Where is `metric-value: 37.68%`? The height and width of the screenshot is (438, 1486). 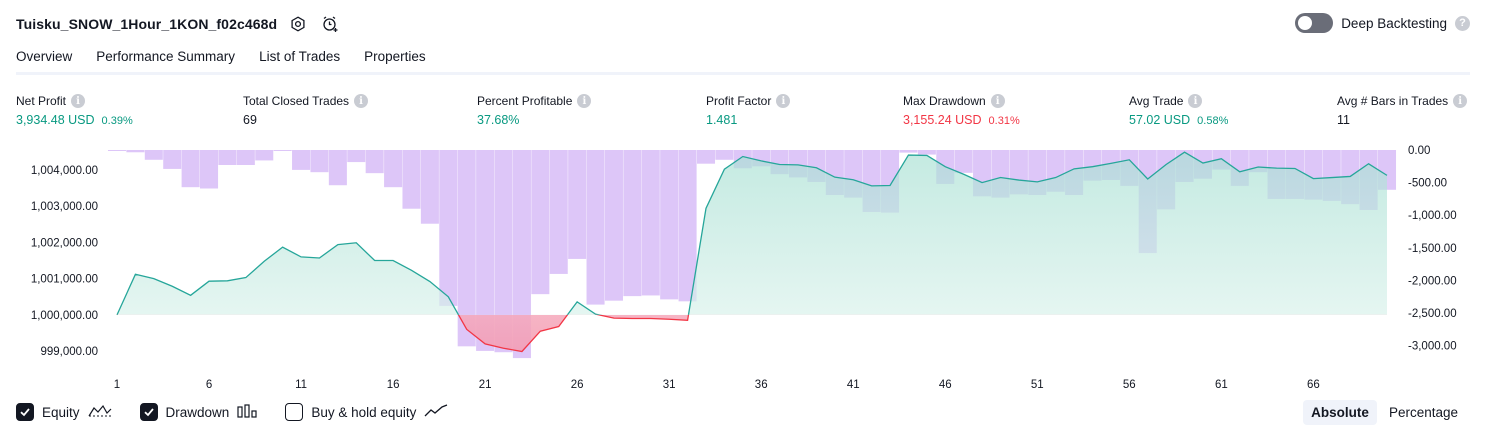 metric-value: 37.68% is located at coordinates (498, 120).